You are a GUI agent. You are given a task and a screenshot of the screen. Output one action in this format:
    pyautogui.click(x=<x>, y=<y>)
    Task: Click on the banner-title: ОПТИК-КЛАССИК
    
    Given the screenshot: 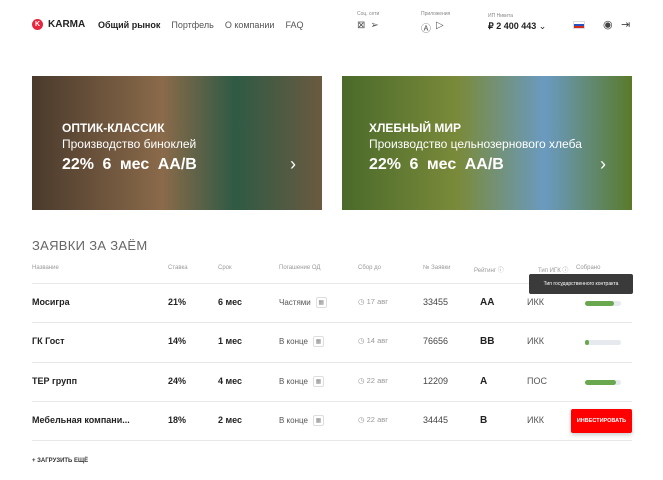 What is the action you would take?
    pyautogui.click(x=113, y=128)
    